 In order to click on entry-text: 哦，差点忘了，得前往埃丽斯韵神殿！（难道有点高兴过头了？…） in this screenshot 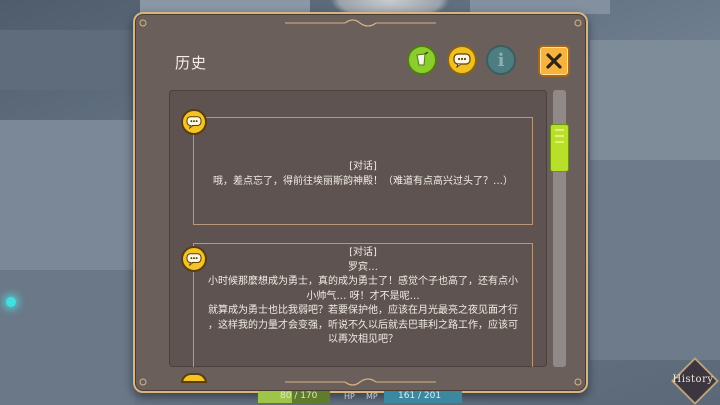, I will do `click(363, 181)`.